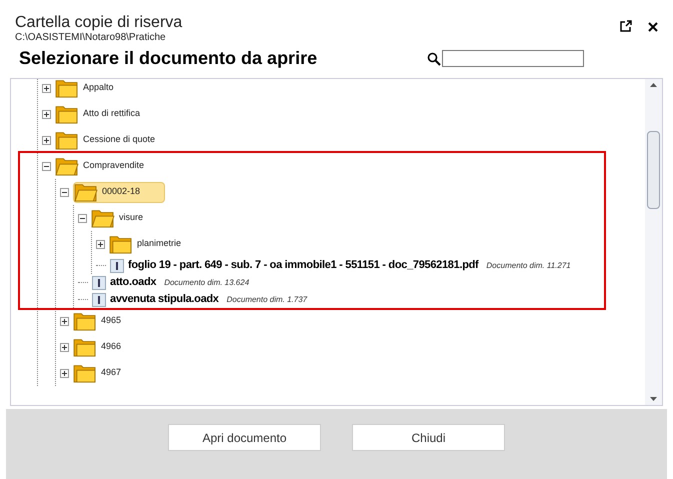  What do you see at coordinates (626, 26) in the screenshot?
I see `pop-out-icon` at bounding box center [626, 26].